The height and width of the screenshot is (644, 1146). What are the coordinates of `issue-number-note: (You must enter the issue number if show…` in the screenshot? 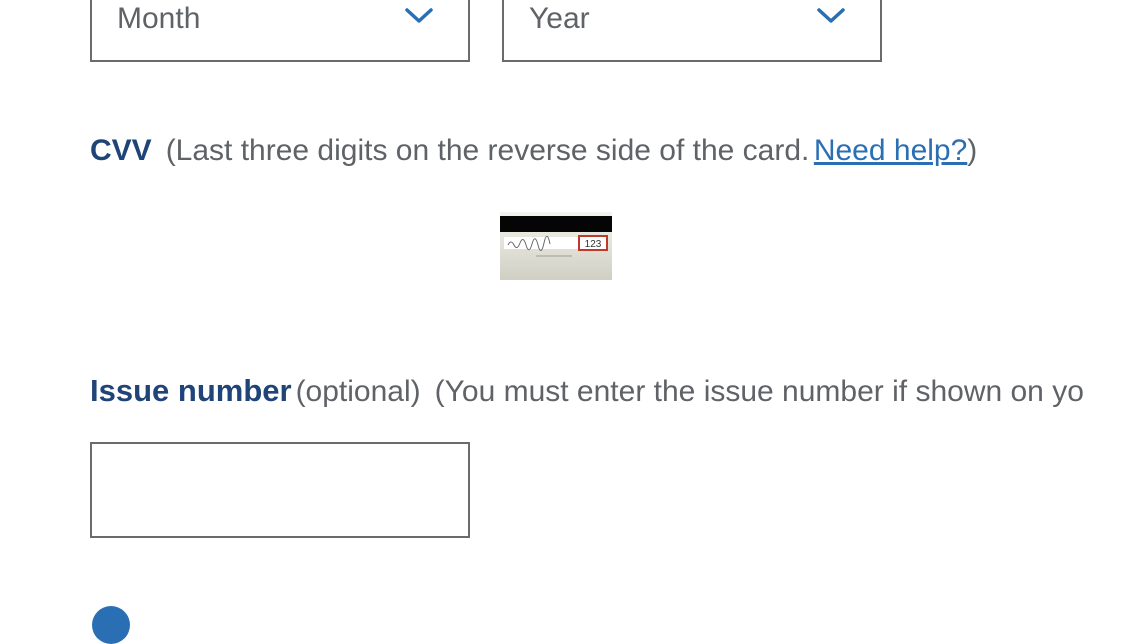 It's located at (759, 391).